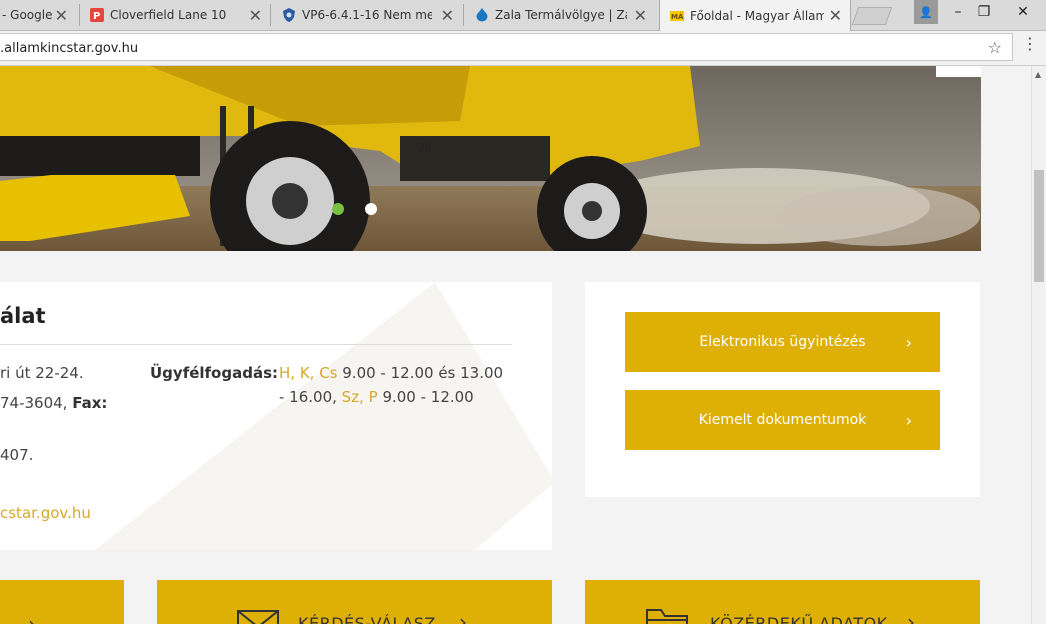 The height and width of the screenshot is (624, 1046). I want to click on svg-text: P, so click(96, 16).